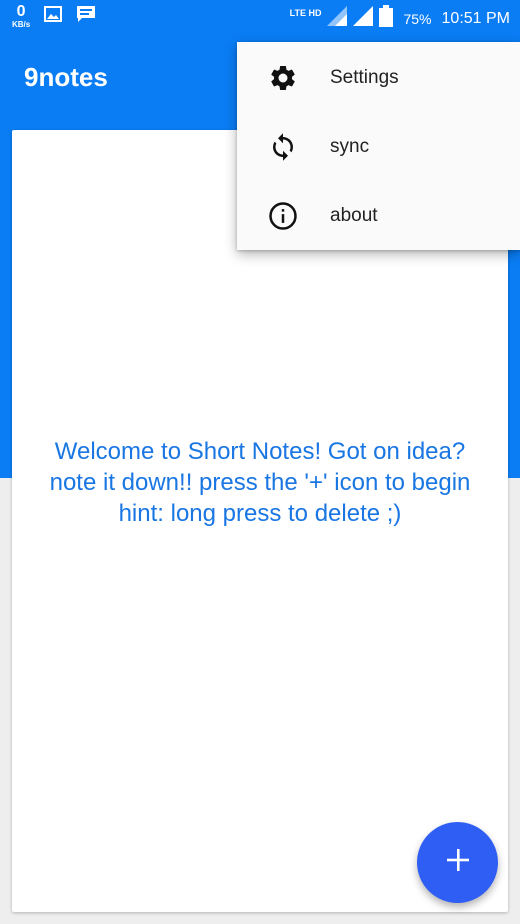 Image resolution: width=520 pixels, height=924 pixels. Describe the element at coordinates (260, 18) in the screenshot. I see `status-bar: 0 KB/s LTE HD 75% 10:51 PM` at that location.